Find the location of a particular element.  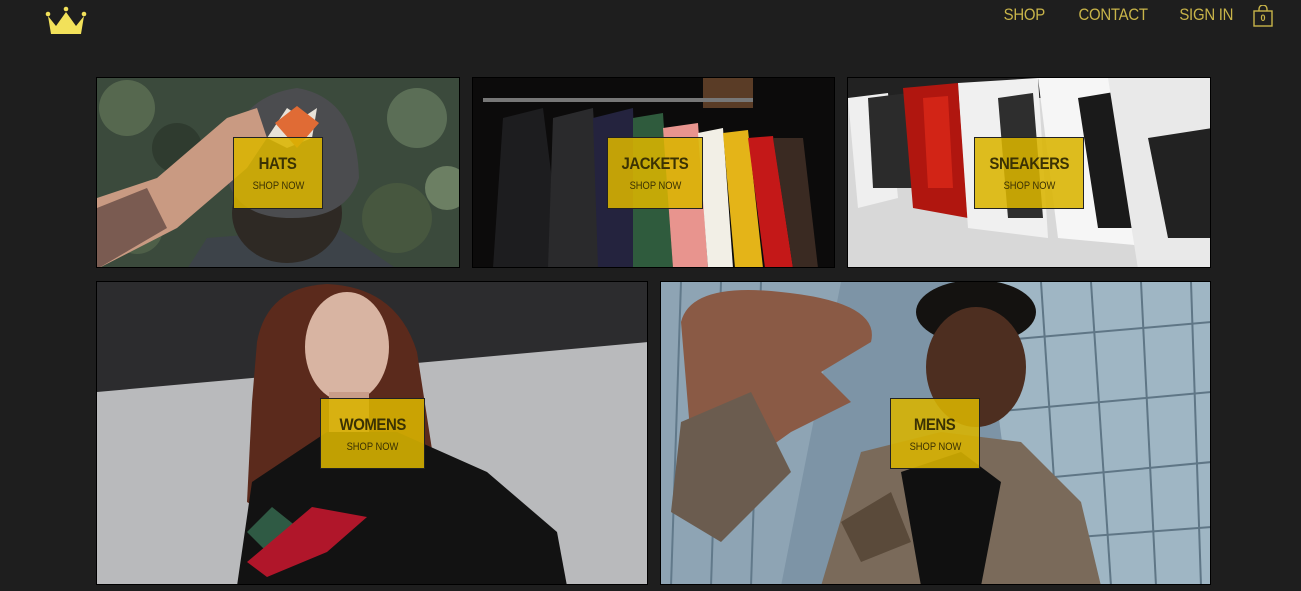

category-tile-sneakers: SNEAKERS SHOP NOW is located at coordinates (1029, 172).